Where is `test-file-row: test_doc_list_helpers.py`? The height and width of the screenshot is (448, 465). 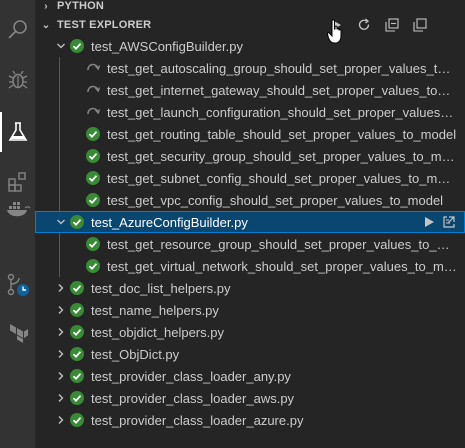 test-file-row: test_doc_list_helpers.py is located at coordinates (250, 288).